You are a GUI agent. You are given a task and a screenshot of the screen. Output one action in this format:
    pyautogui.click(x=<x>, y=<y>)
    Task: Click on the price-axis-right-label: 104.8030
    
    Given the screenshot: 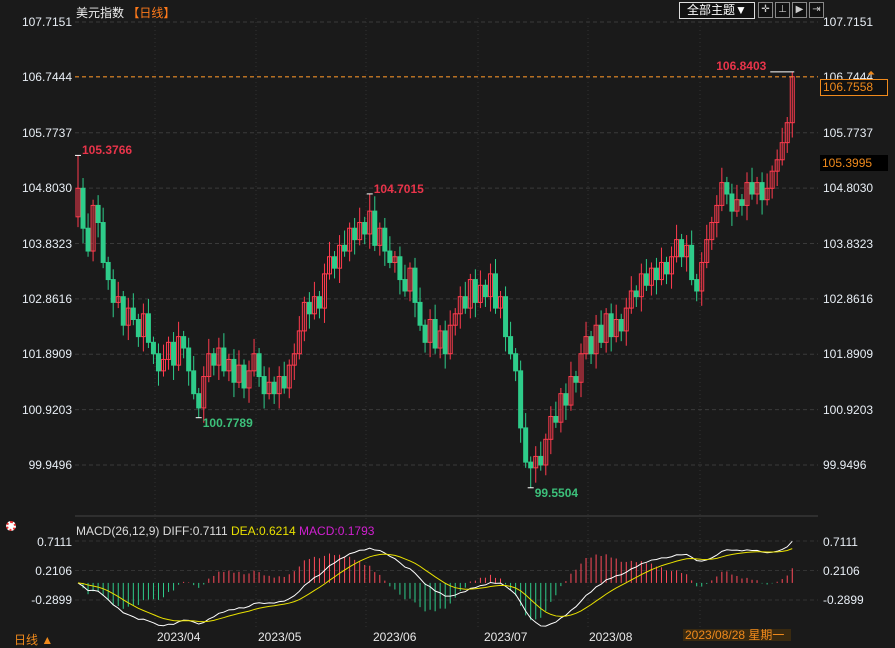 What is the action you would take?
    pyautogui.click(x=848, y=188)
    